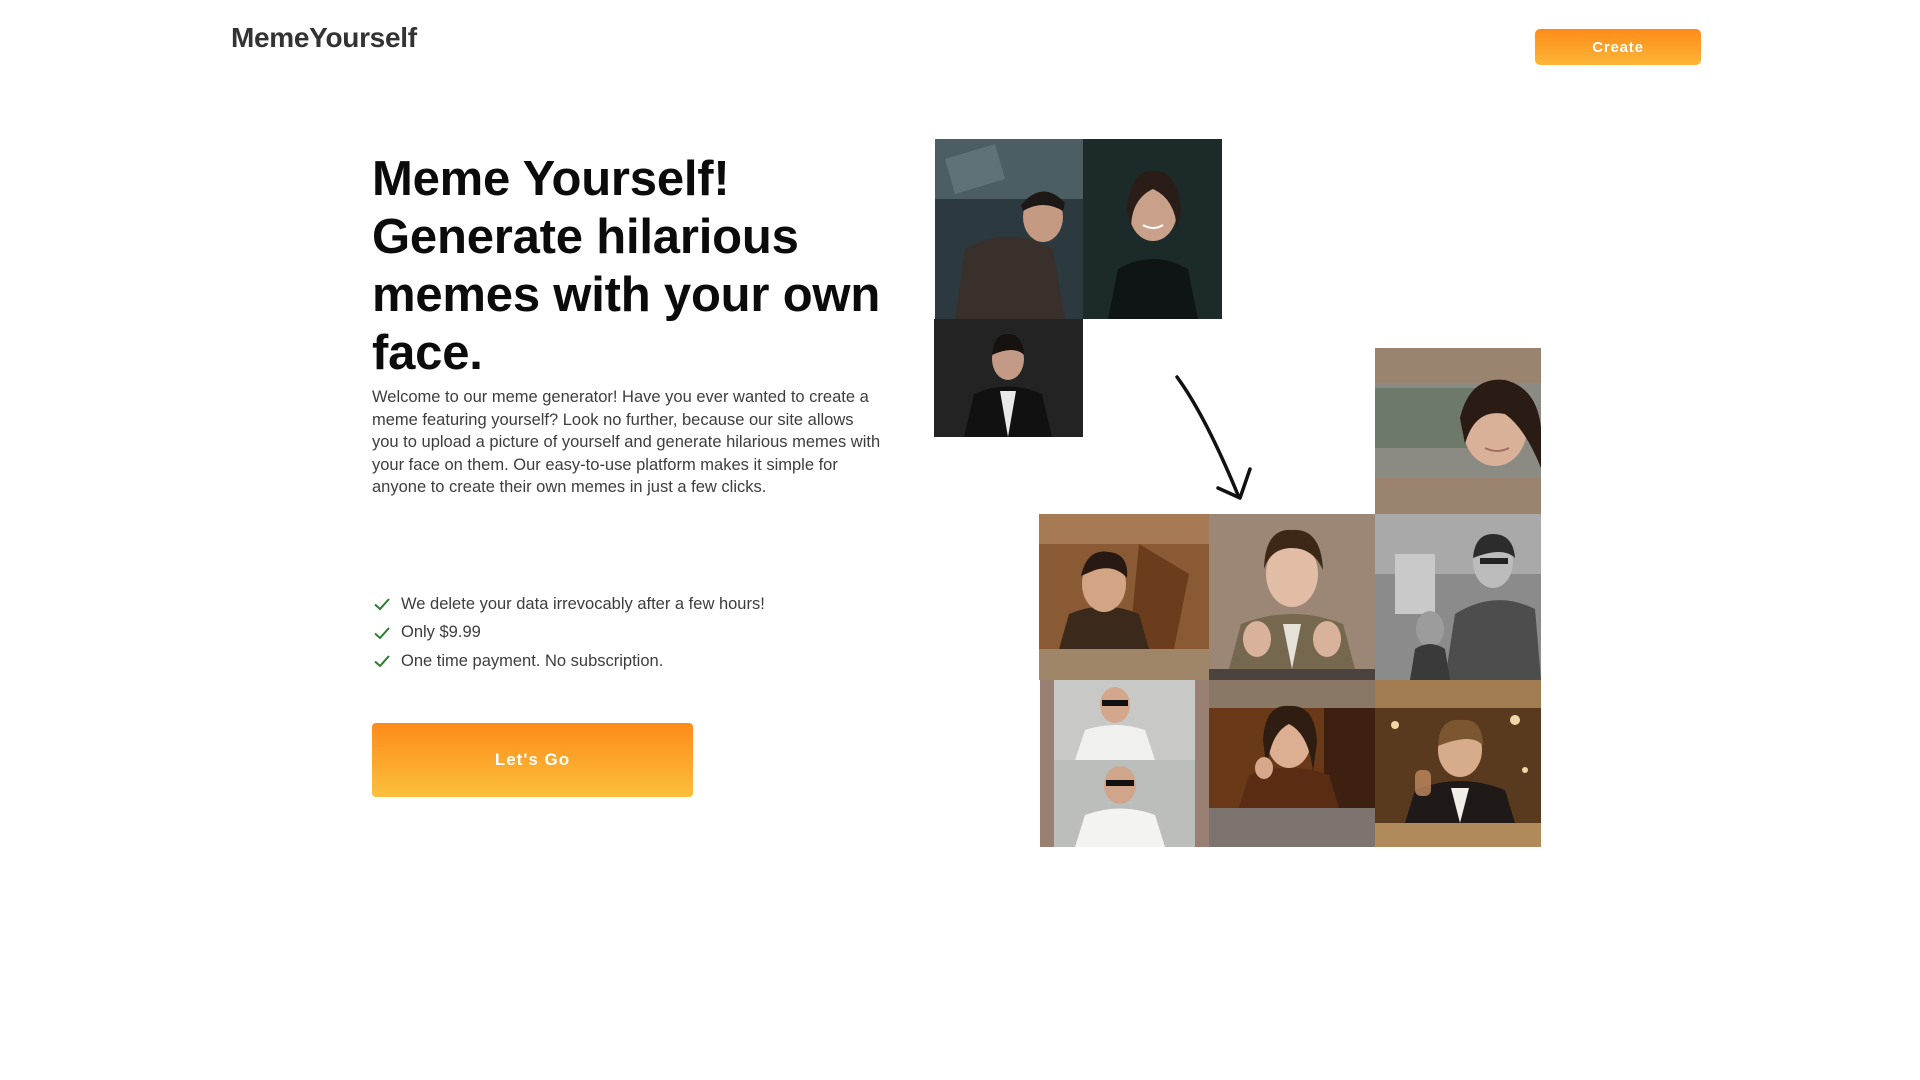 The image size is (1920, 1080). Describe the element at coordinates (551, 179) in the screenshot. I see `headline-line: Meme Yourself!` at that location.